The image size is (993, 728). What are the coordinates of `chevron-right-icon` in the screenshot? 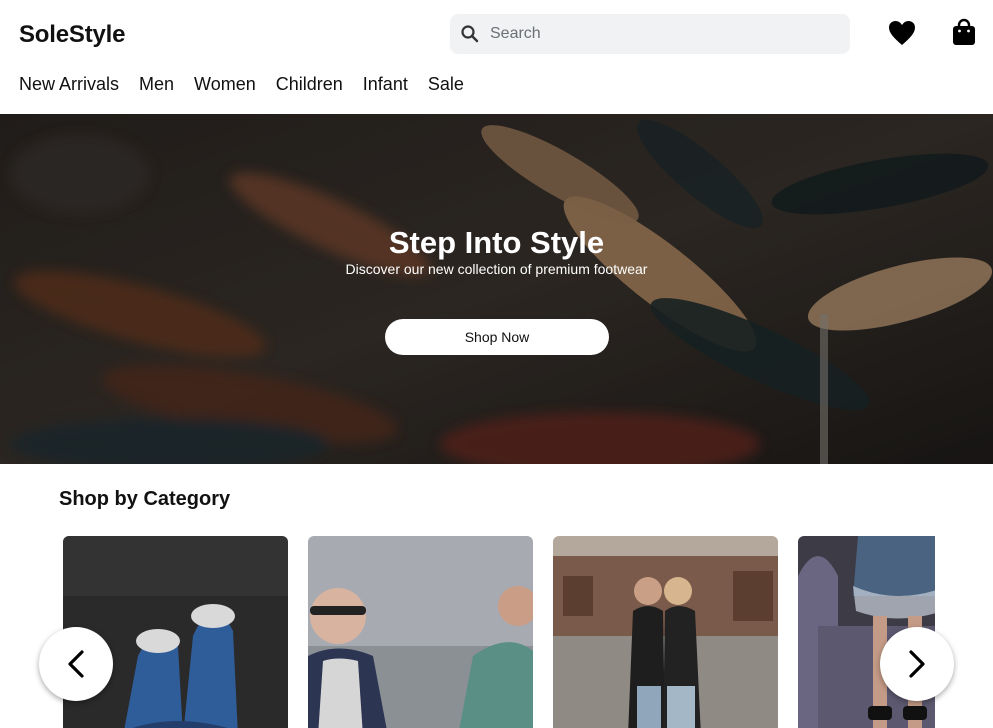 It's located at (917, 664).